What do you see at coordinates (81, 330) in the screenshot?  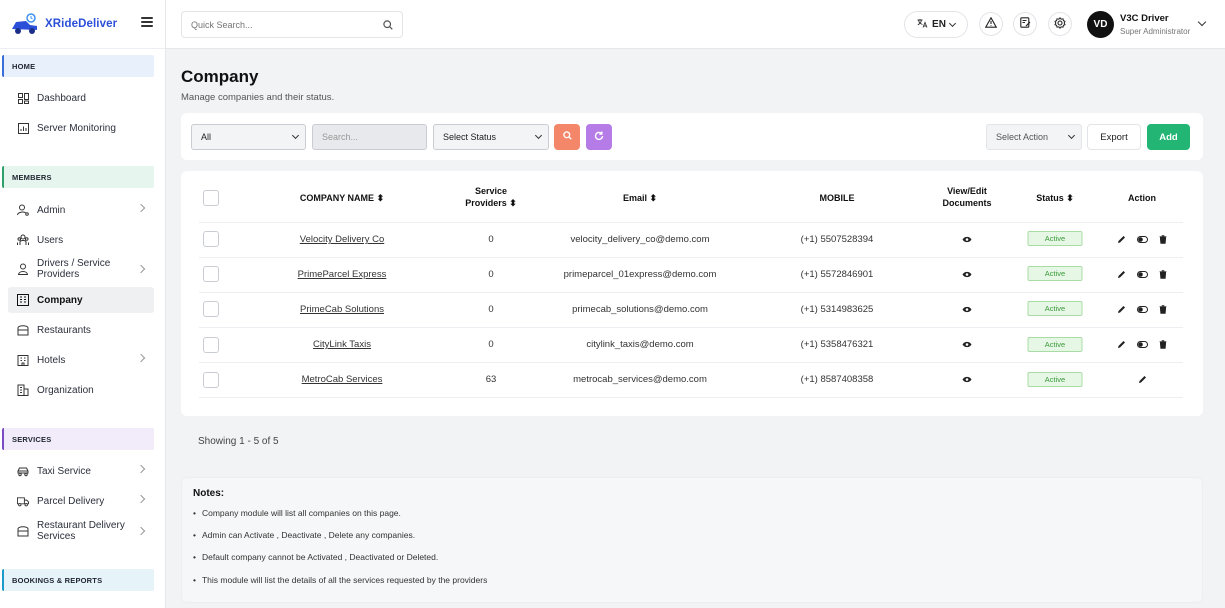 I see `sidebar-item-restaurants: Restaurants` at bounding box center [81, 330].